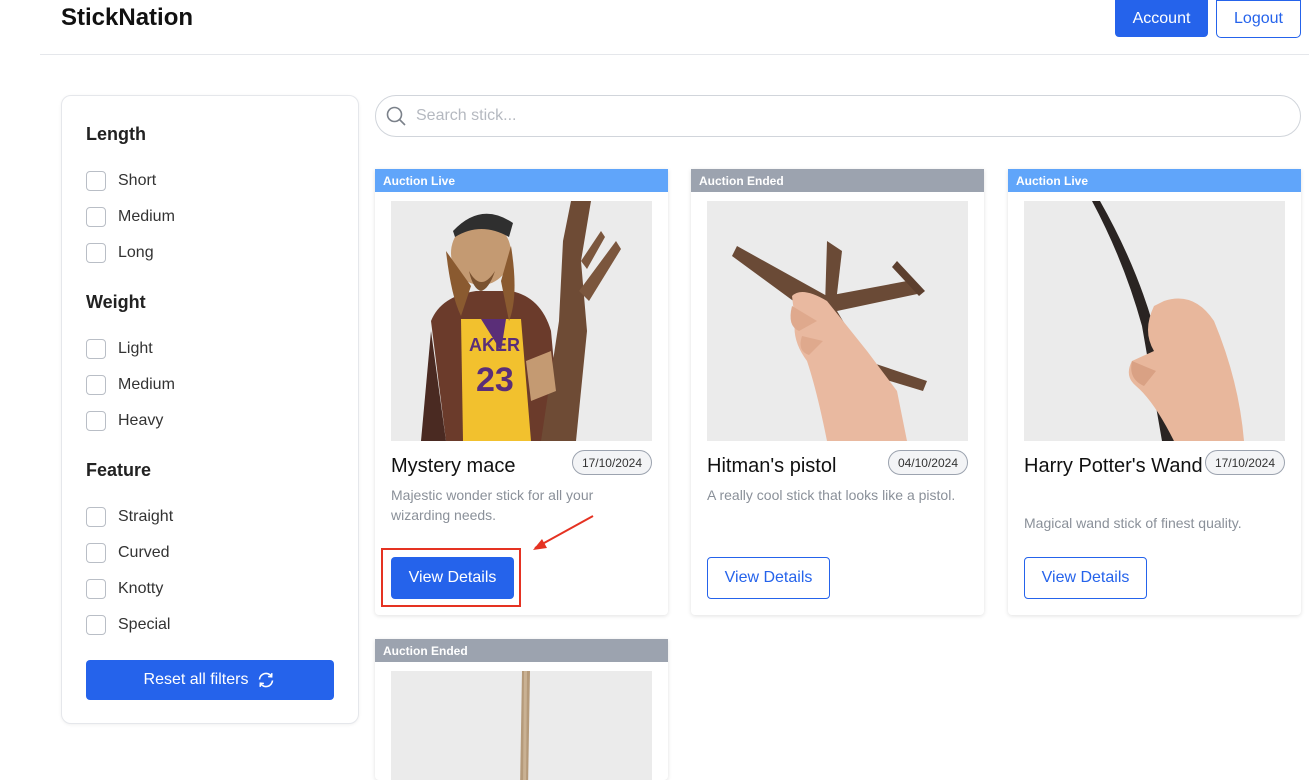  What do you see at coordinates (130, 385) in the screenshot?
I see `filter-option-medium-weight: Medium` at bounding box center [130, 385].